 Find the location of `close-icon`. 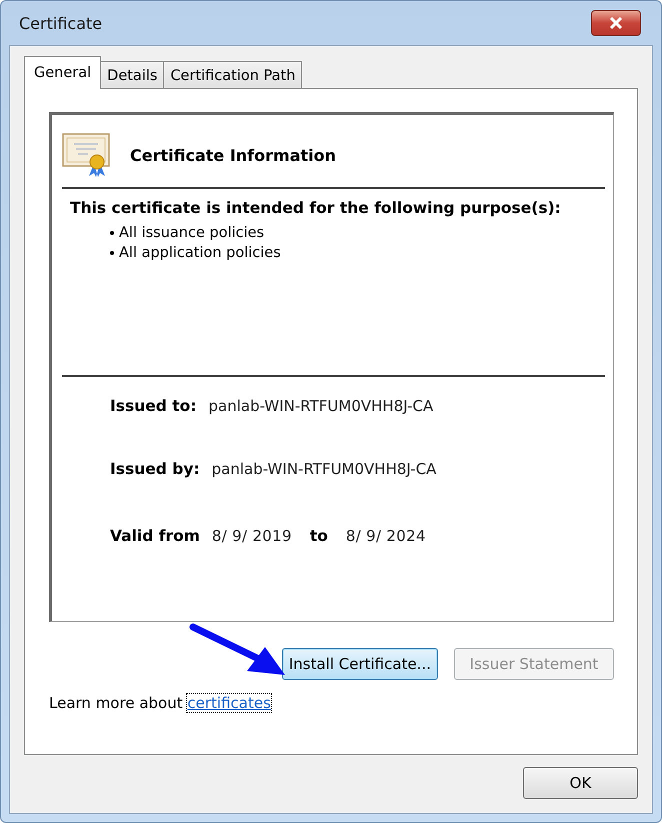

close-icon is located at coordinates (616, 23).